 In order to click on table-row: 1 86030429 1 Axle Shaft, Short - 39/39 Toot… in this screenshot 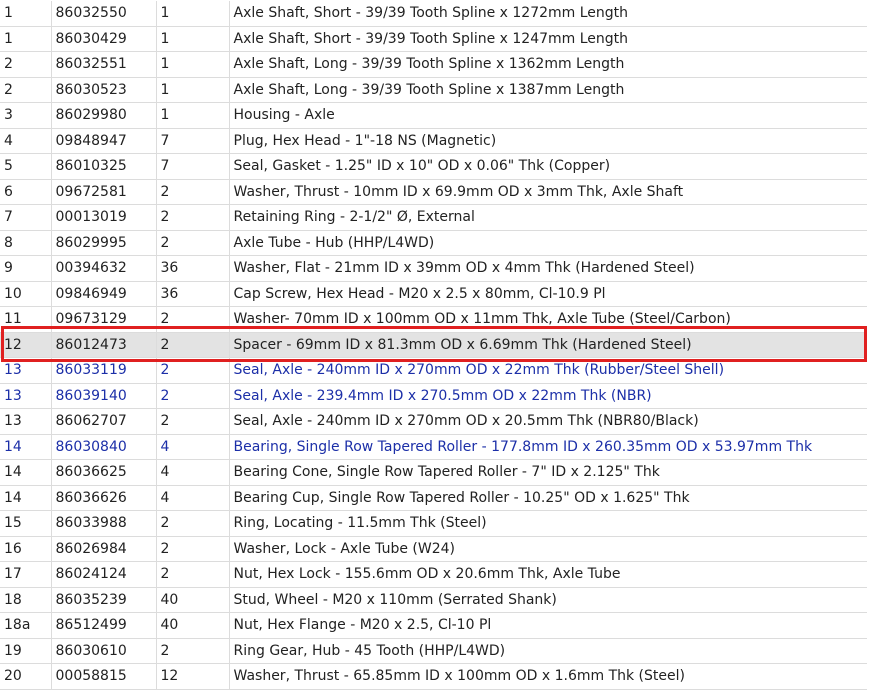, I will do `click(433, 39)`.